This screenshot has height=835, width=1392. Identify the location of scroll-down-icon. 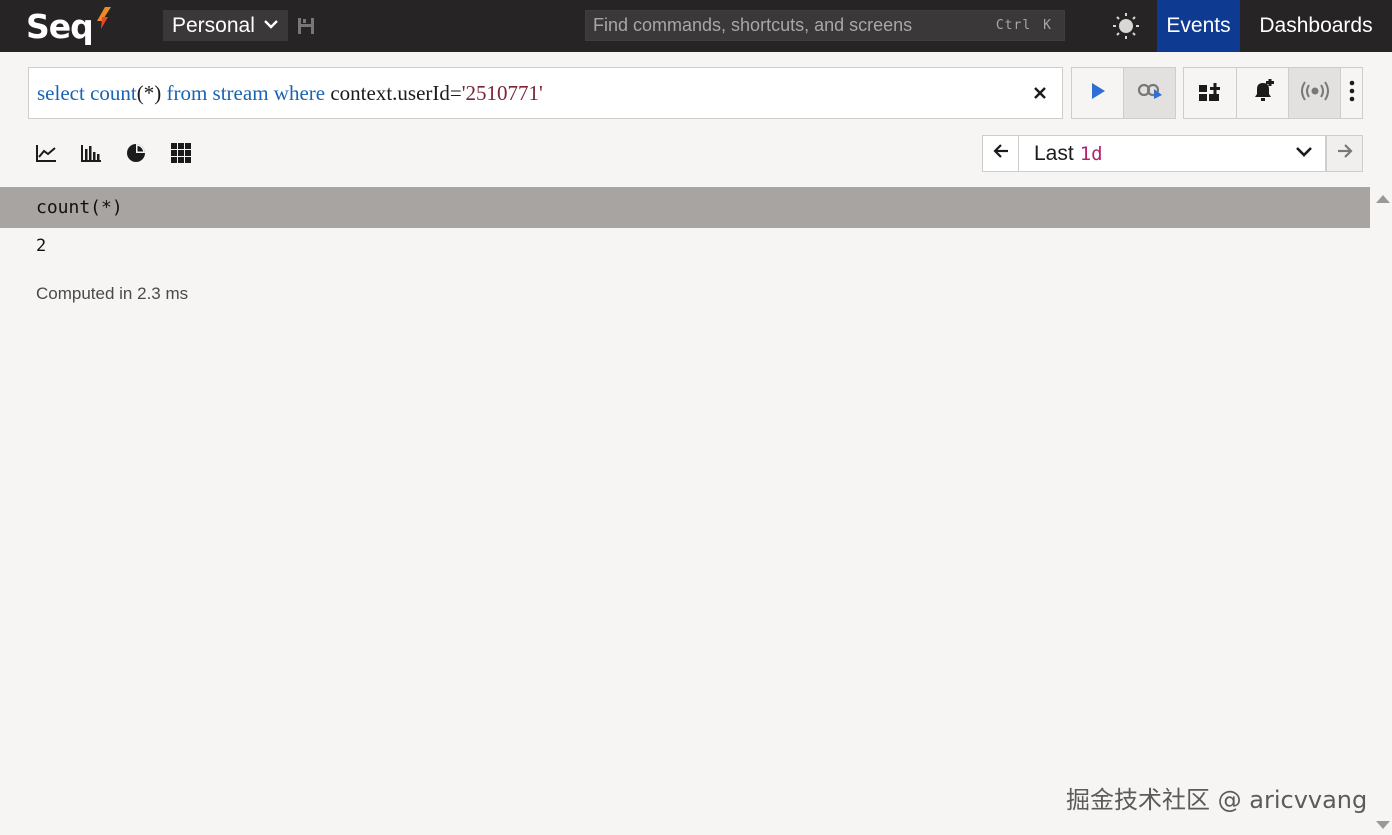
(1383, 825).